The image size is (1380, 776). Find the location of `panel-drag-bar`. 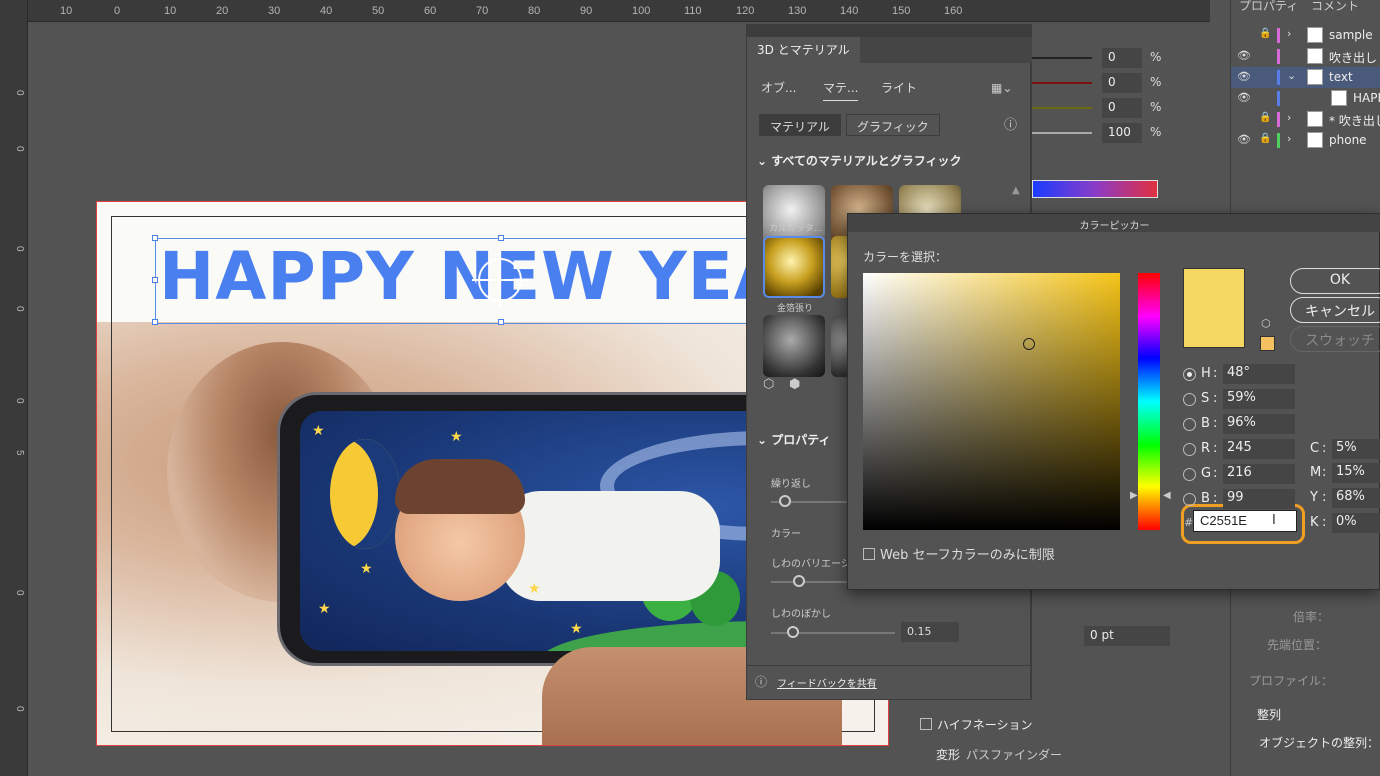

panel-drag-bar is located at coordinates (889, 31).